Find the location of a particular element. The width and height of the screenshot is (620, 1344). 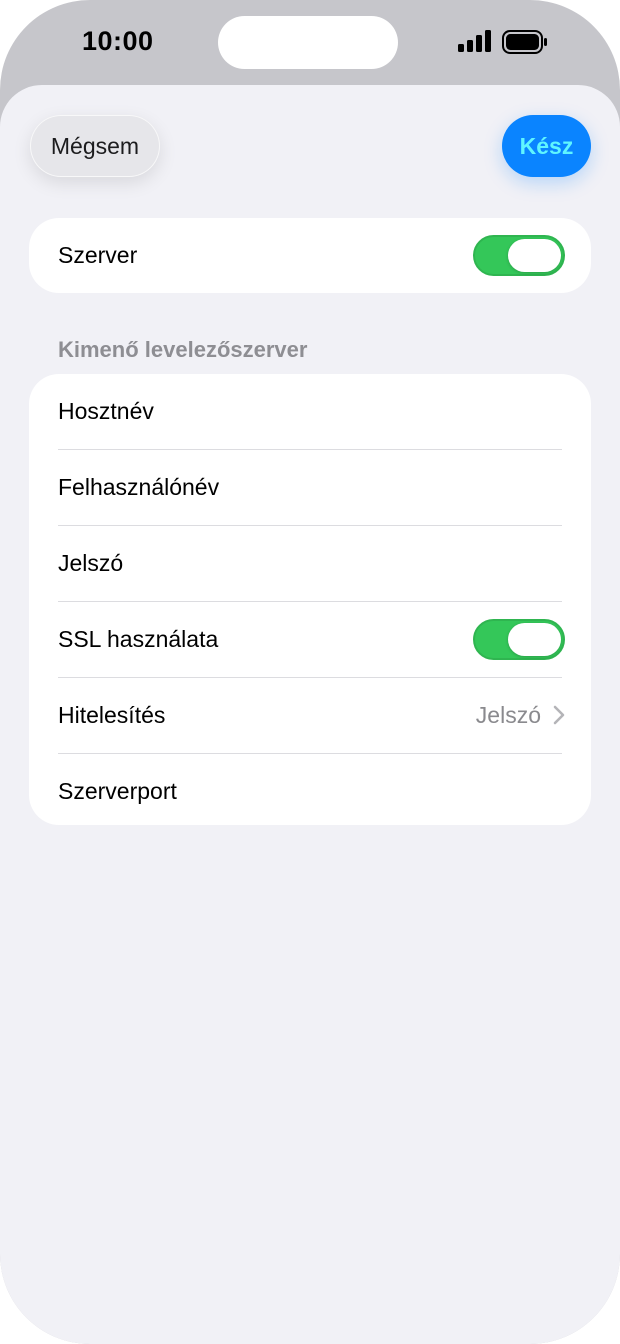

ssl-label: SSL használata is located at coordinates (138, 638).